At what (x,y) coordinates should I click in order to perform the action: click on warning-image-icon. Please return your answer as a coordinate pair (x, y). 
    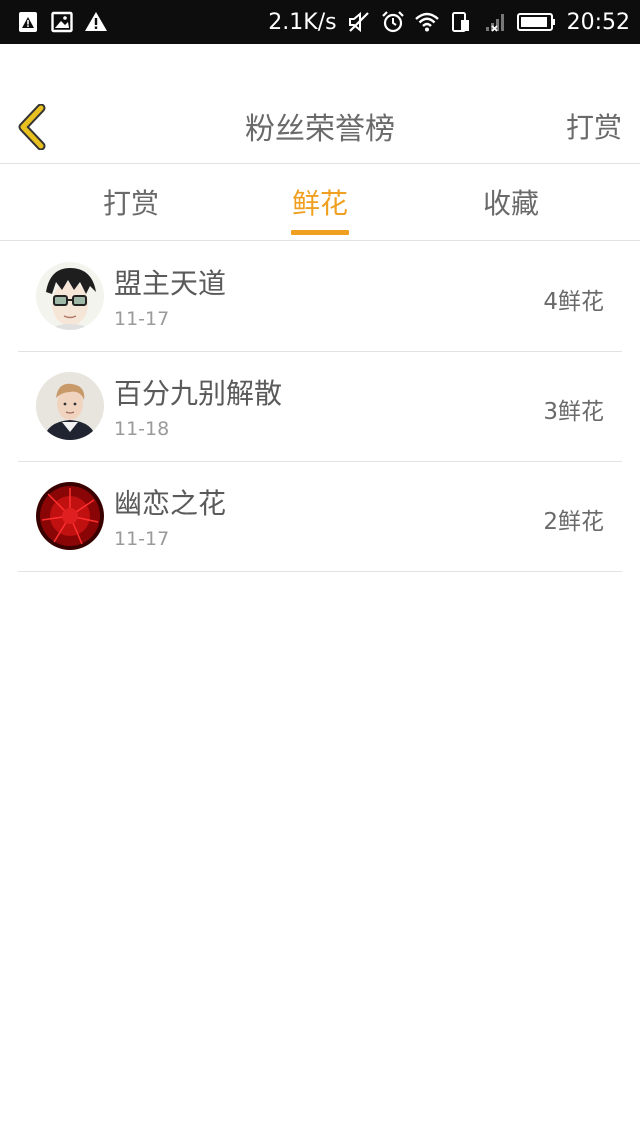
    Looking at the image, I should click on (28, 22).